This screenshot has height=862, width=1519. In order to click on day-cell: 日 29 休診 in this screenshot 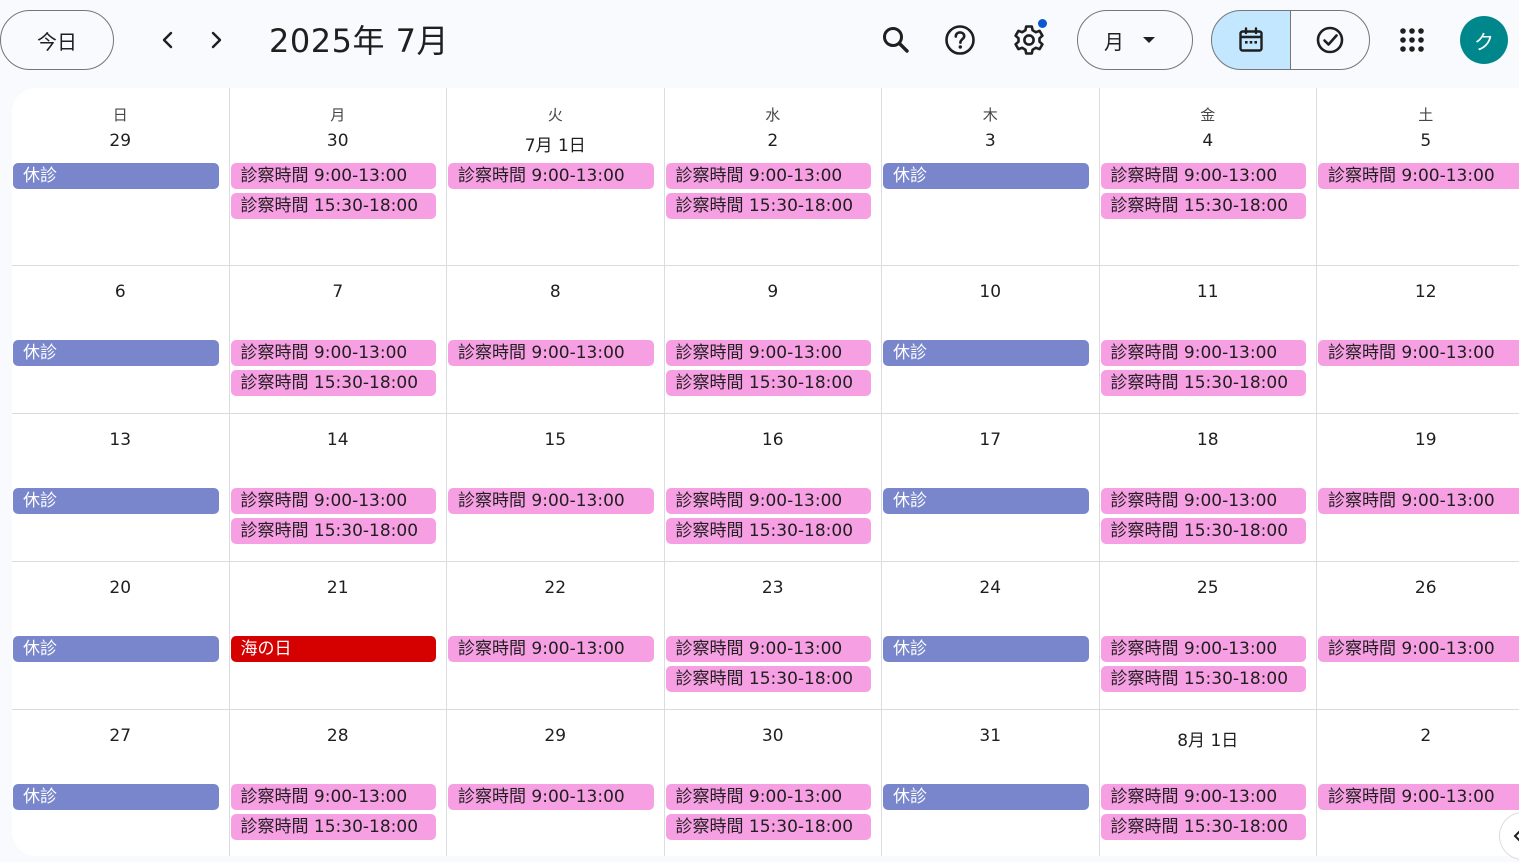, I will do `click(121, 177)`.